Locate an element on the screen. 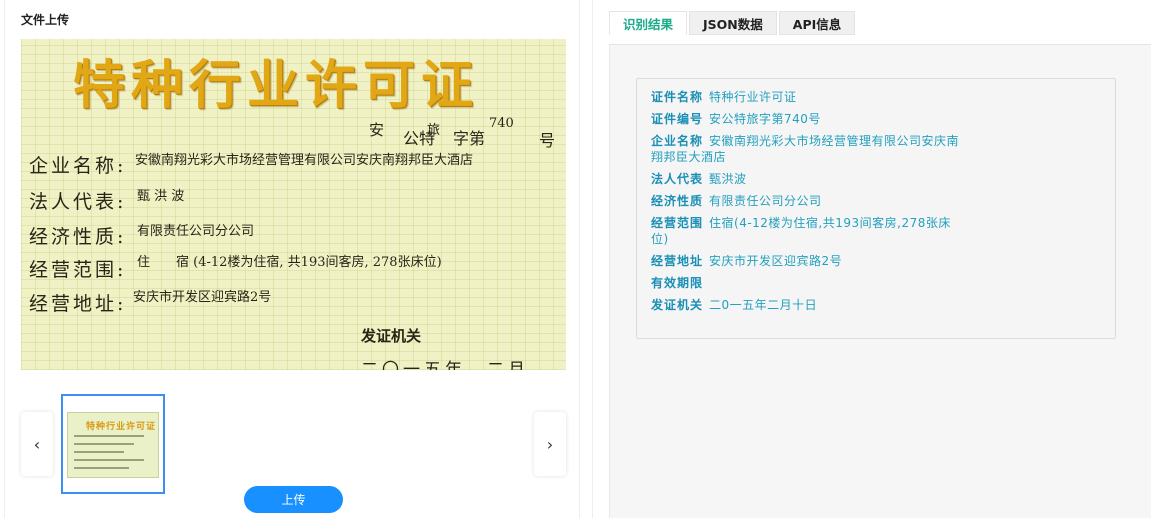 The image size is (1151, 518). result-key: 发证机关 is located at coordinates (677, 305).